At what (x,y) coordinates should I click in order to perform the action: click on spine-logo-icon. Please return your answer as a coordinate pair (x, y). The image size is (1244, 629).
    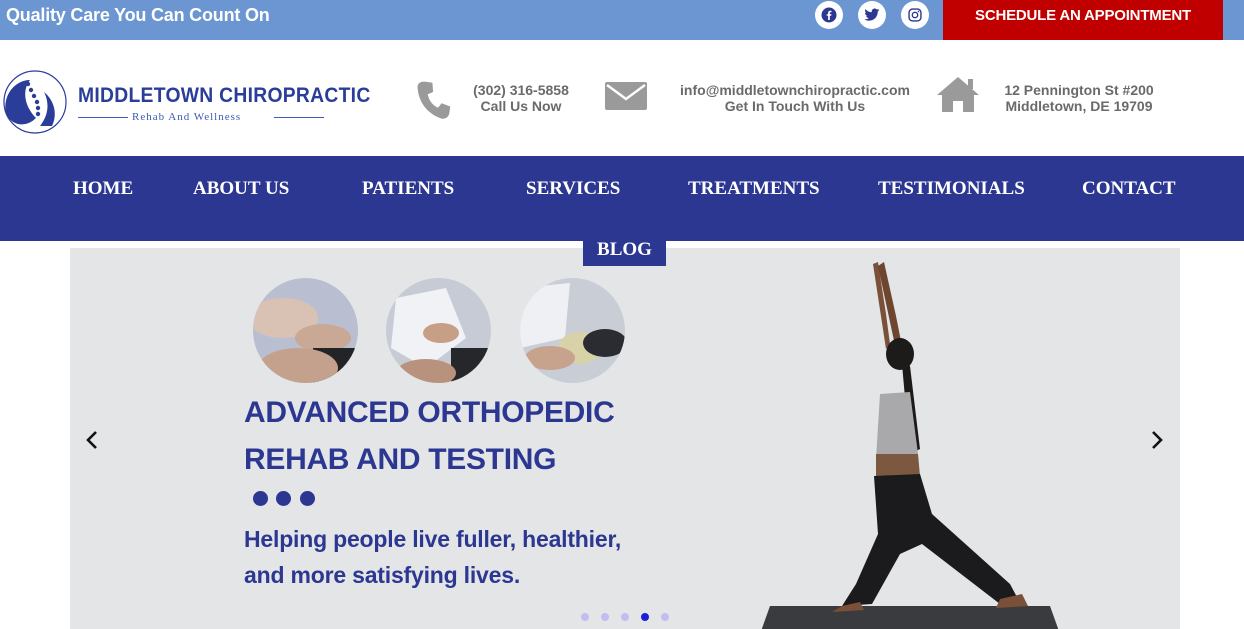
    Looking at the image, I should click on (35, 102).